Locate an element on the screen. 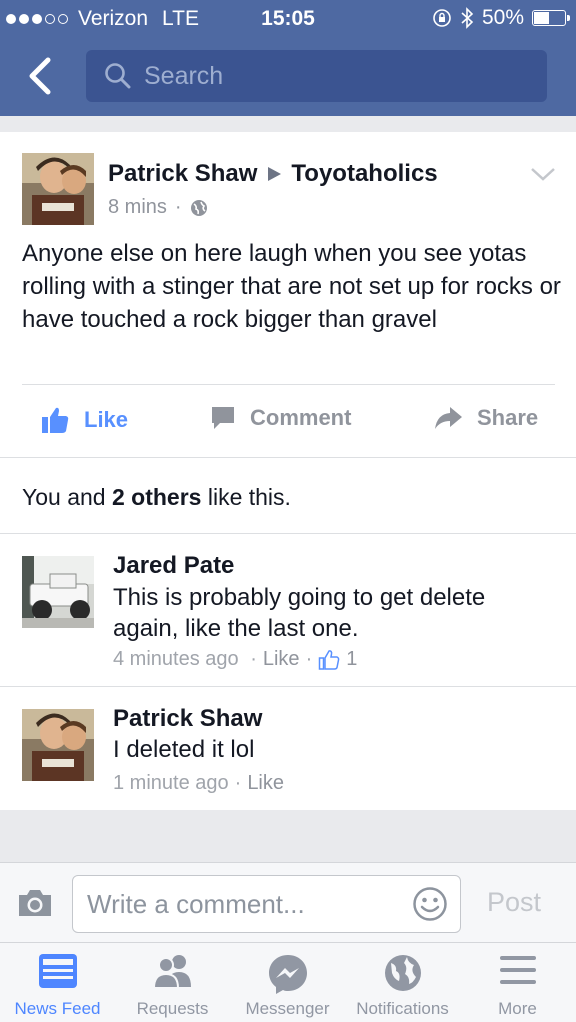 The width and height of the screenshot is (576, 1022). tab-more: More is located at coordinates (517, 982).